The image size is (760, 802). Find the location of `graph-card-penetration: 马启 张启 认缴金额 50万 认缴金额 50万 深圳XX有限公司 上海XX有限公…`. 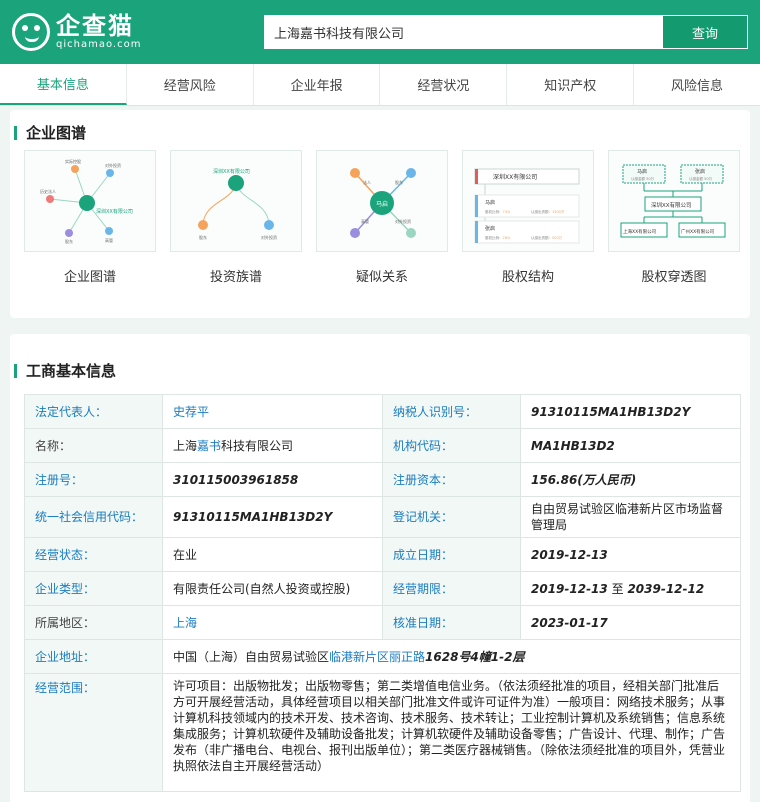

graph-card-penetration: 马启 张启 认缴金额 50万 认缴金额 50万 深圳XX有限公司 上海XX有限公… is located at coordinates (674, 217).